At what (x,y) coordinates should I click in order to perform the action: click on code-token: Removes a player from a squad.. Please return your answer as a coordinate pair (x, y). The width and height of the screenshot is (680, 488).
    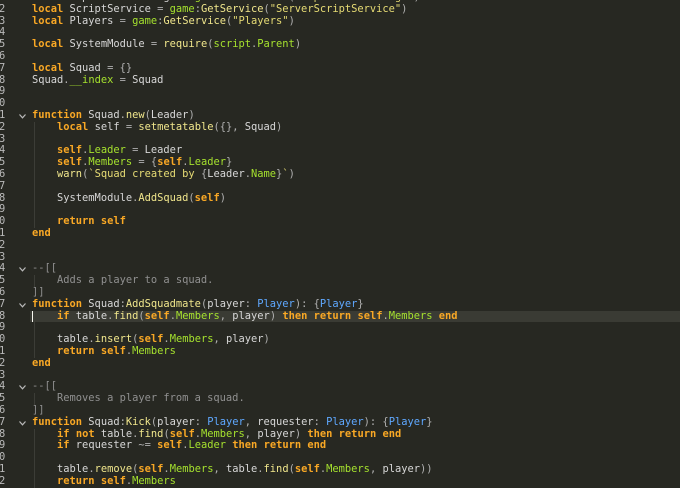
    Looking at the image, I should click on (138, 398).